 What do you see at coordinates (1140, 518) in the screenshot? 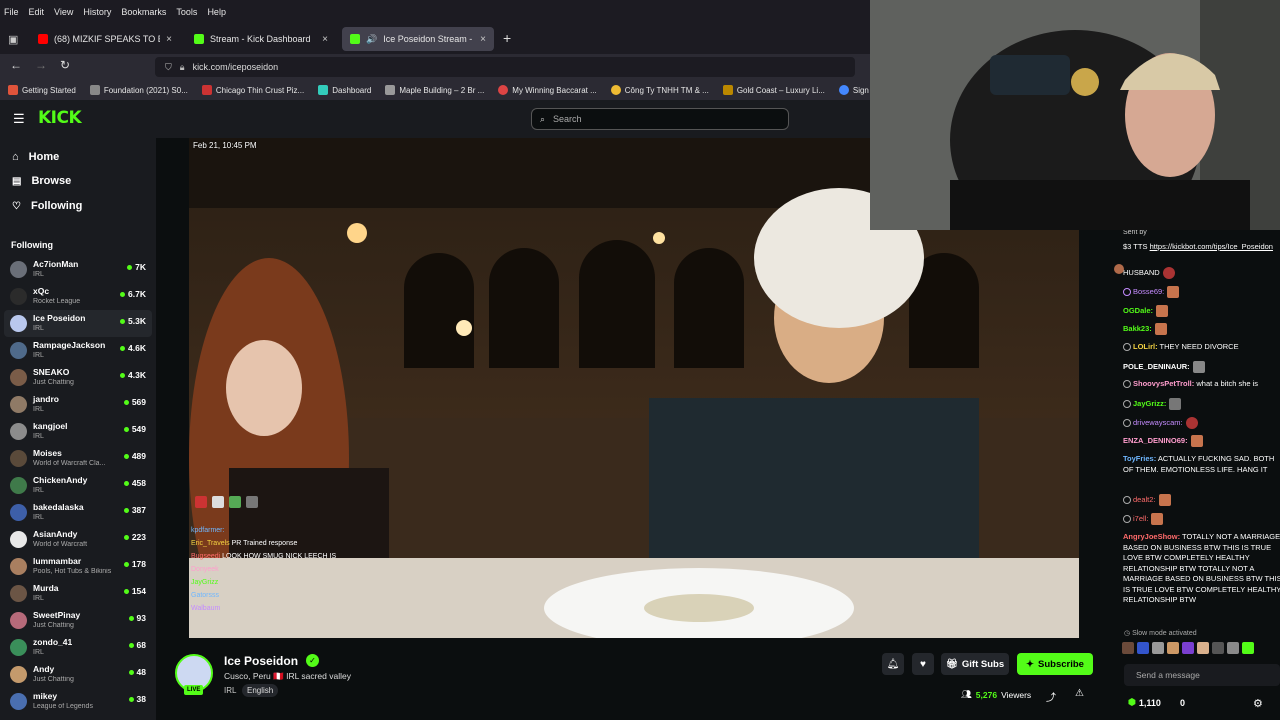
I see `chat-user: i7ell:` at bounding box center [1140, 518].